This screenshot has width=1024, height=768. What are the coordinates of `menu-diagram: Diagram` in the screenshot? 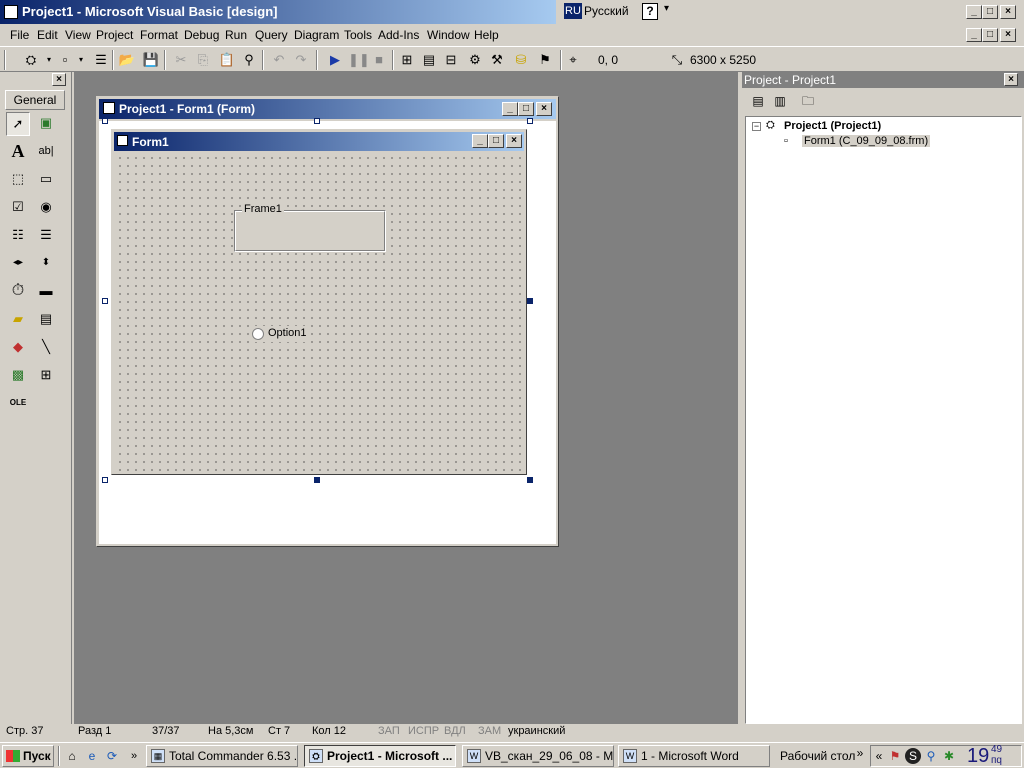 It's located at (316, 35).